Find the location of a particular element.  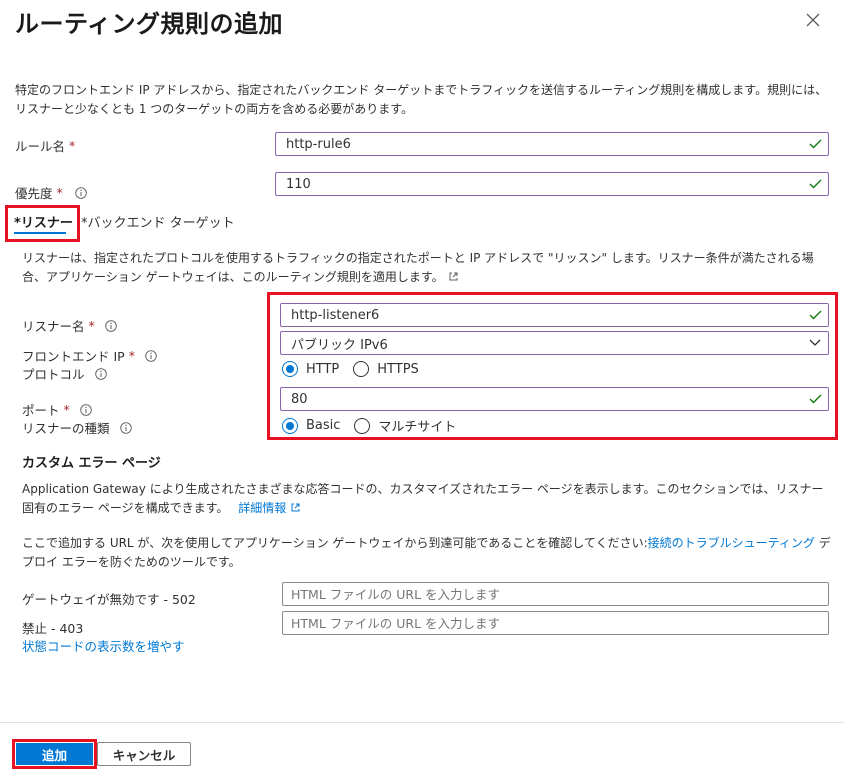

rule-name-value: http-rule6 is located at coordinates (318, 144).